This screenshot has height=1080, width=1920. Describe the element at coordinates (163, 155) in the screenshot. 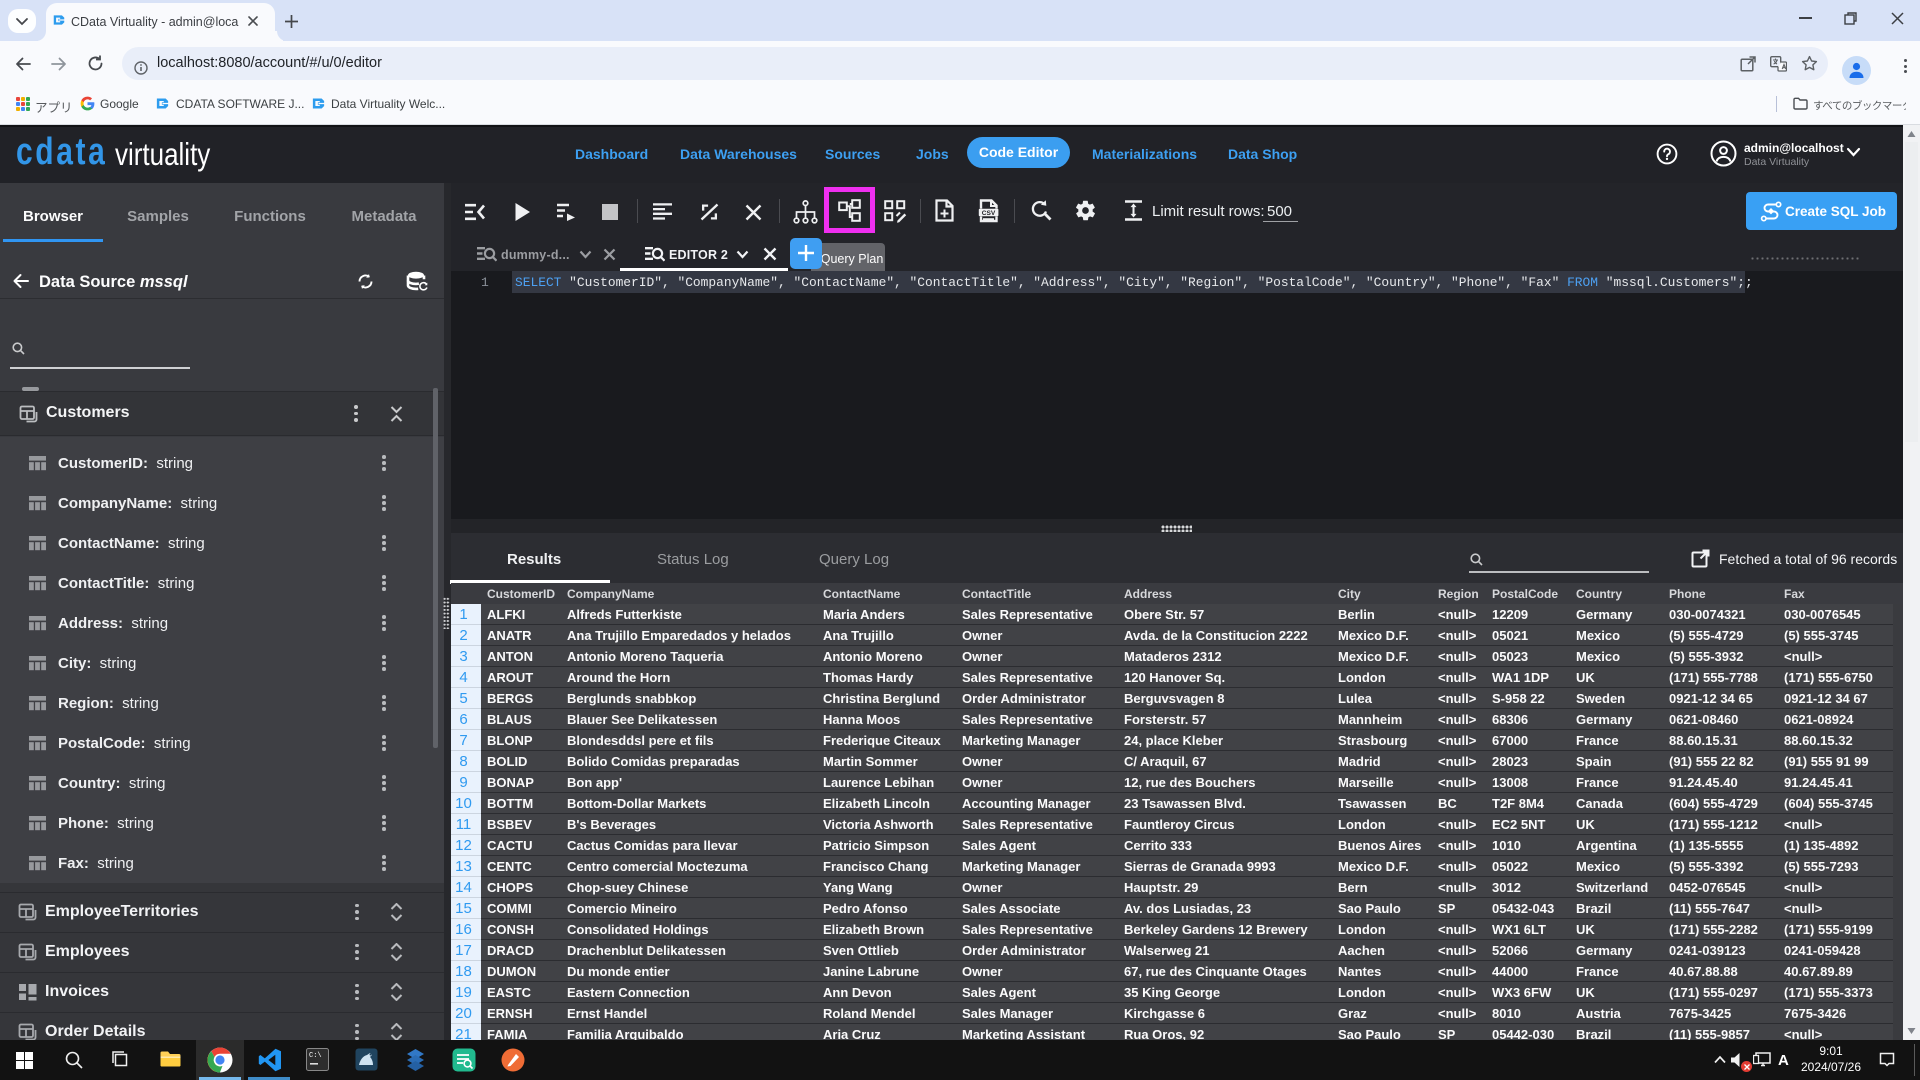

I see `svg-text: virtuality` at that location.